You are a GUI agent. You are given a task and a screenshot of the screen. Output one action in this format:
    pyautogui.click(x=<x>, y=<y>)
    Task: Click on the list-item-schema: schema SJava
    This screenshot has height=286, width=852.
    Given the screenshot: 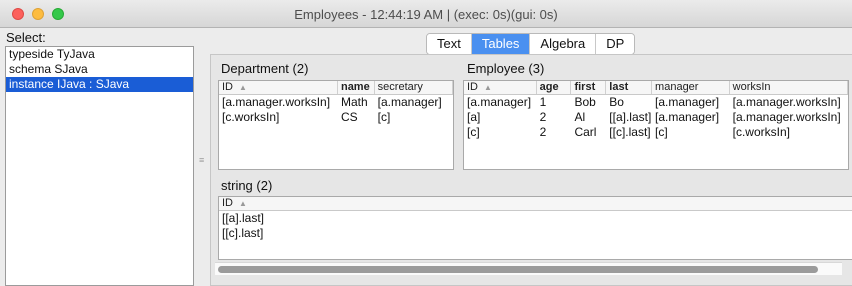 What is the action you would take?
    pyautogui.click(x=99, y=69)
    